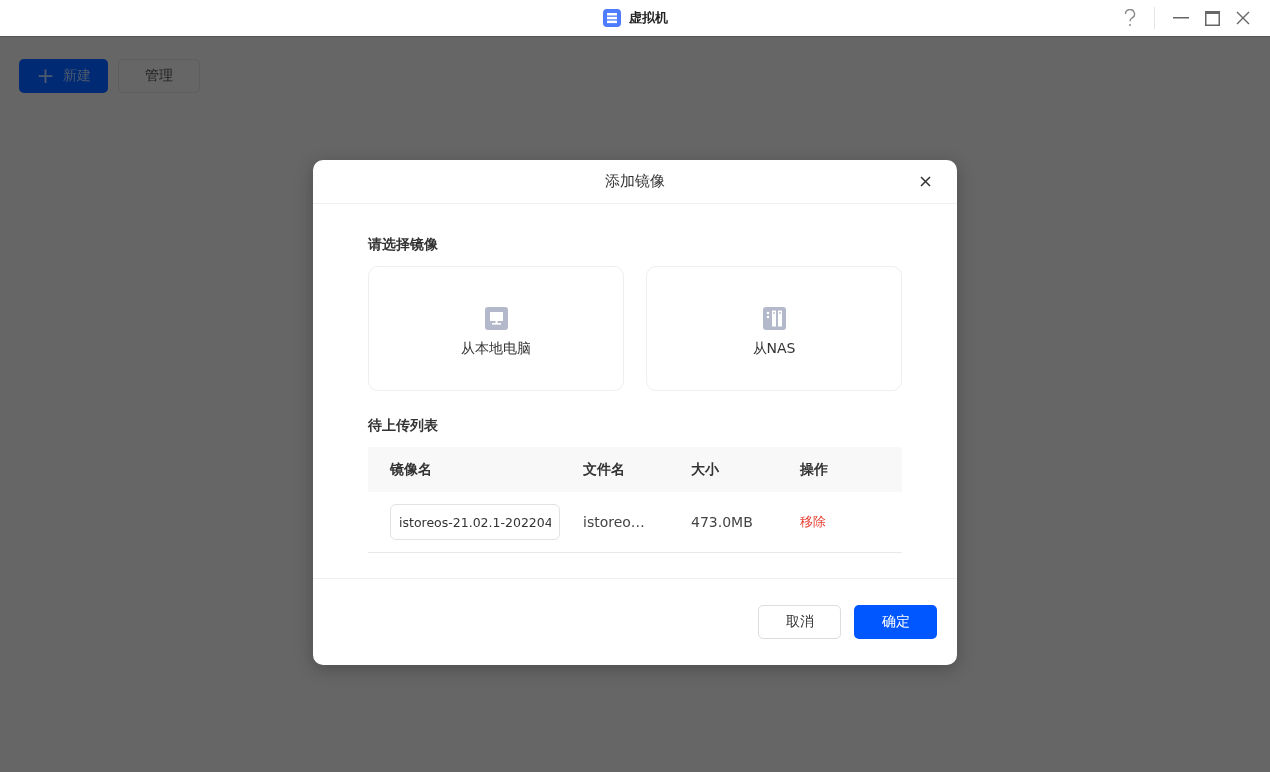  What do you see at coordinates (496, 349) in the screenshot?
I see `source-label: 从本地电脑` at bounding box center [496, 349].